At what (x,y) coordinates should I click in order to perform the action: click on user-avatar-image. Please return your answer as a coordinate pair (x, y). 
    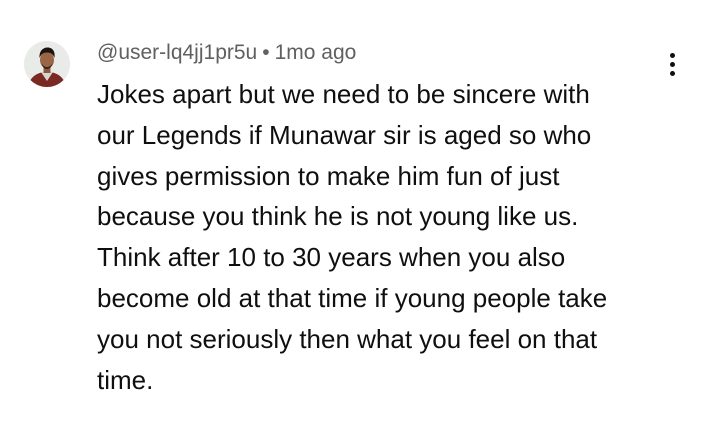
    Looking at the image, I should click on (47, 64).